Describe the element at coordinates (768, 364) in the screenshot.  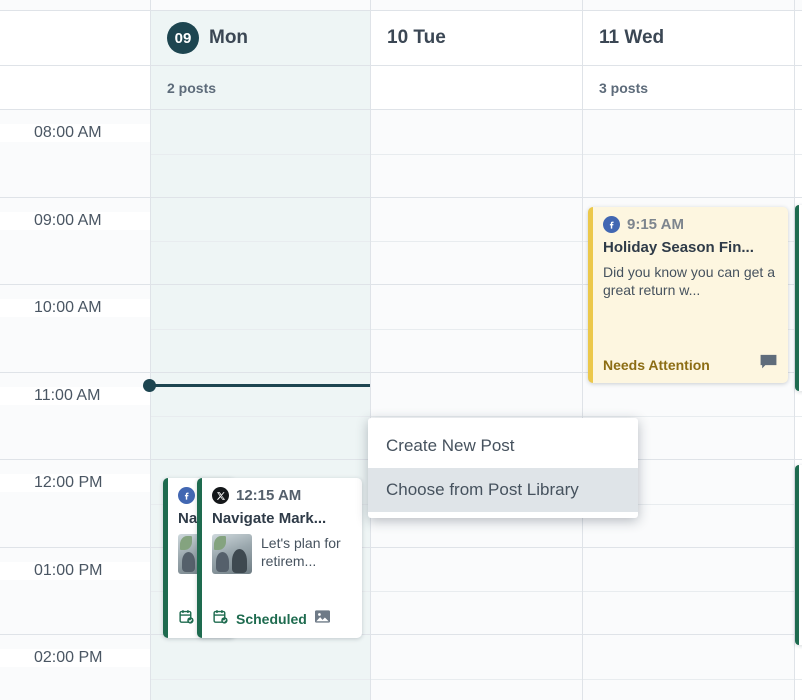
I see `comment-icon` at that location.